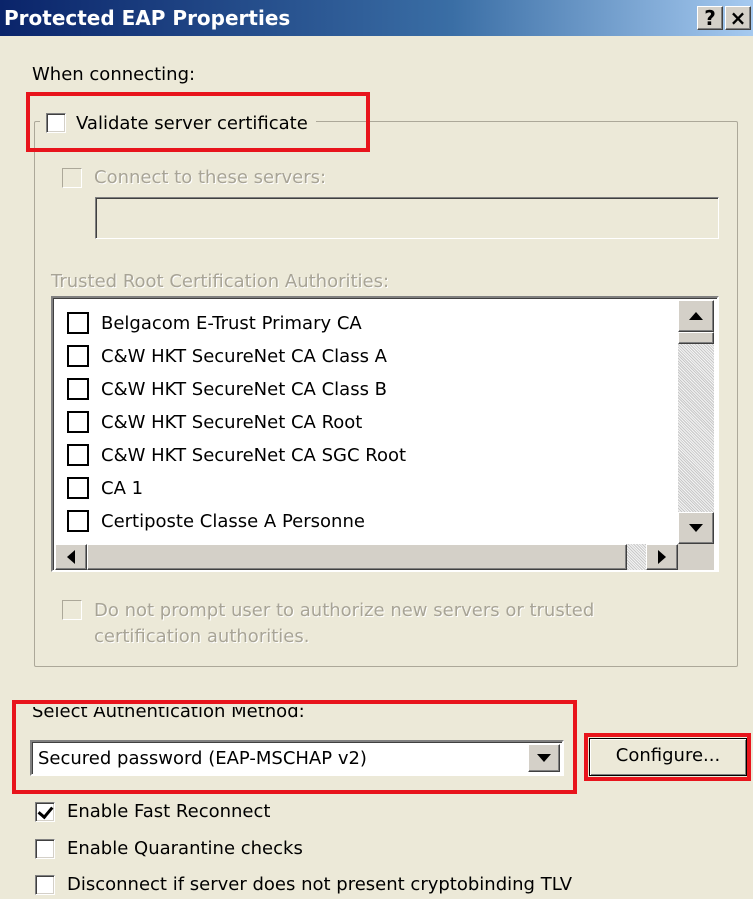 This screenshot has height=899, width=753. I want to click on servers-input, so click(407, 218).